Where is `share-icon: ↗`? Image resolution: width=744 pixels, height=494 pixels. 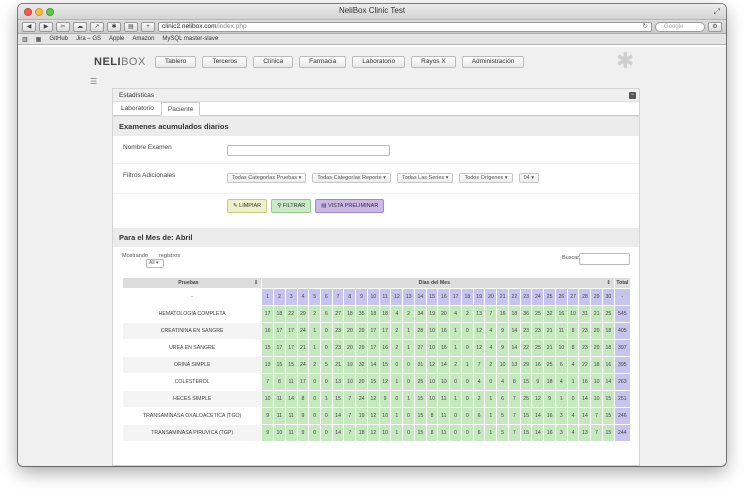 share-icon: ↗ is located at coordinates (97, 26).